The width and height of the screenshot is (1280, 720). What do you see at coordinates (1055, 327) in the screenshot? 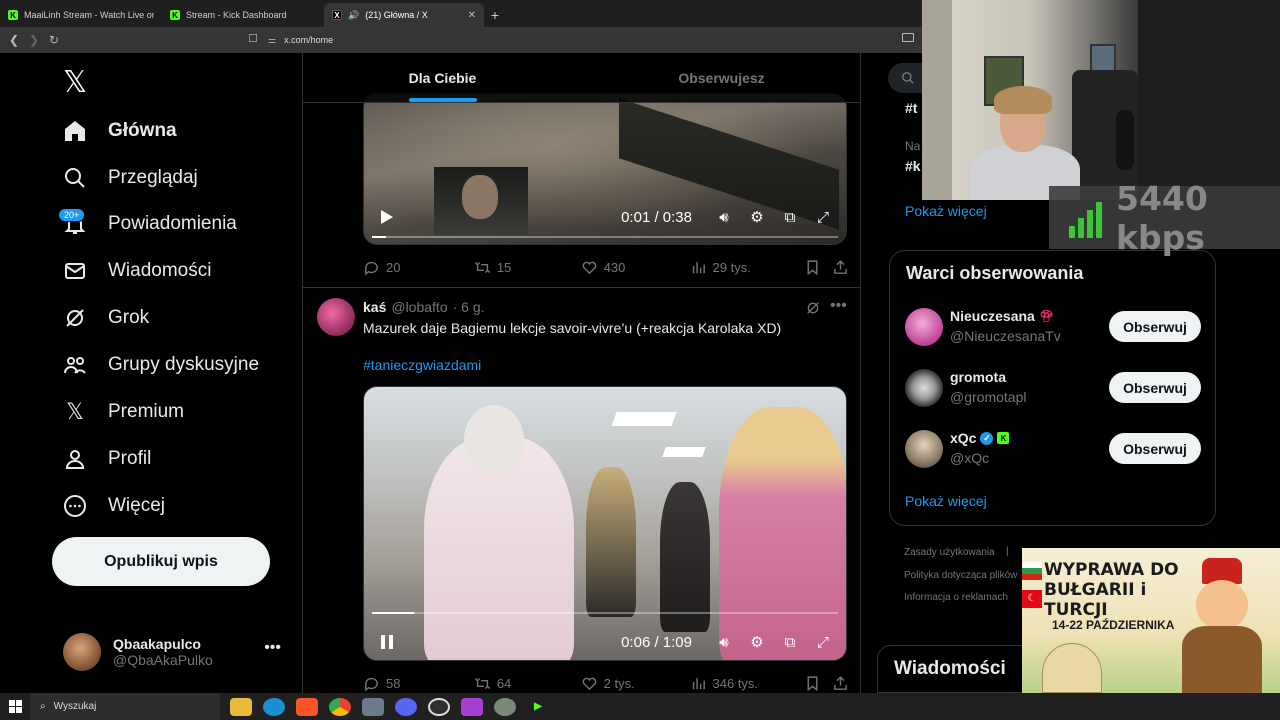
I see `follow-suggestion: Nieuczesana 🍄︎ @NieuczesanaTv Obserwuj` at bounding box center [1055, 327].